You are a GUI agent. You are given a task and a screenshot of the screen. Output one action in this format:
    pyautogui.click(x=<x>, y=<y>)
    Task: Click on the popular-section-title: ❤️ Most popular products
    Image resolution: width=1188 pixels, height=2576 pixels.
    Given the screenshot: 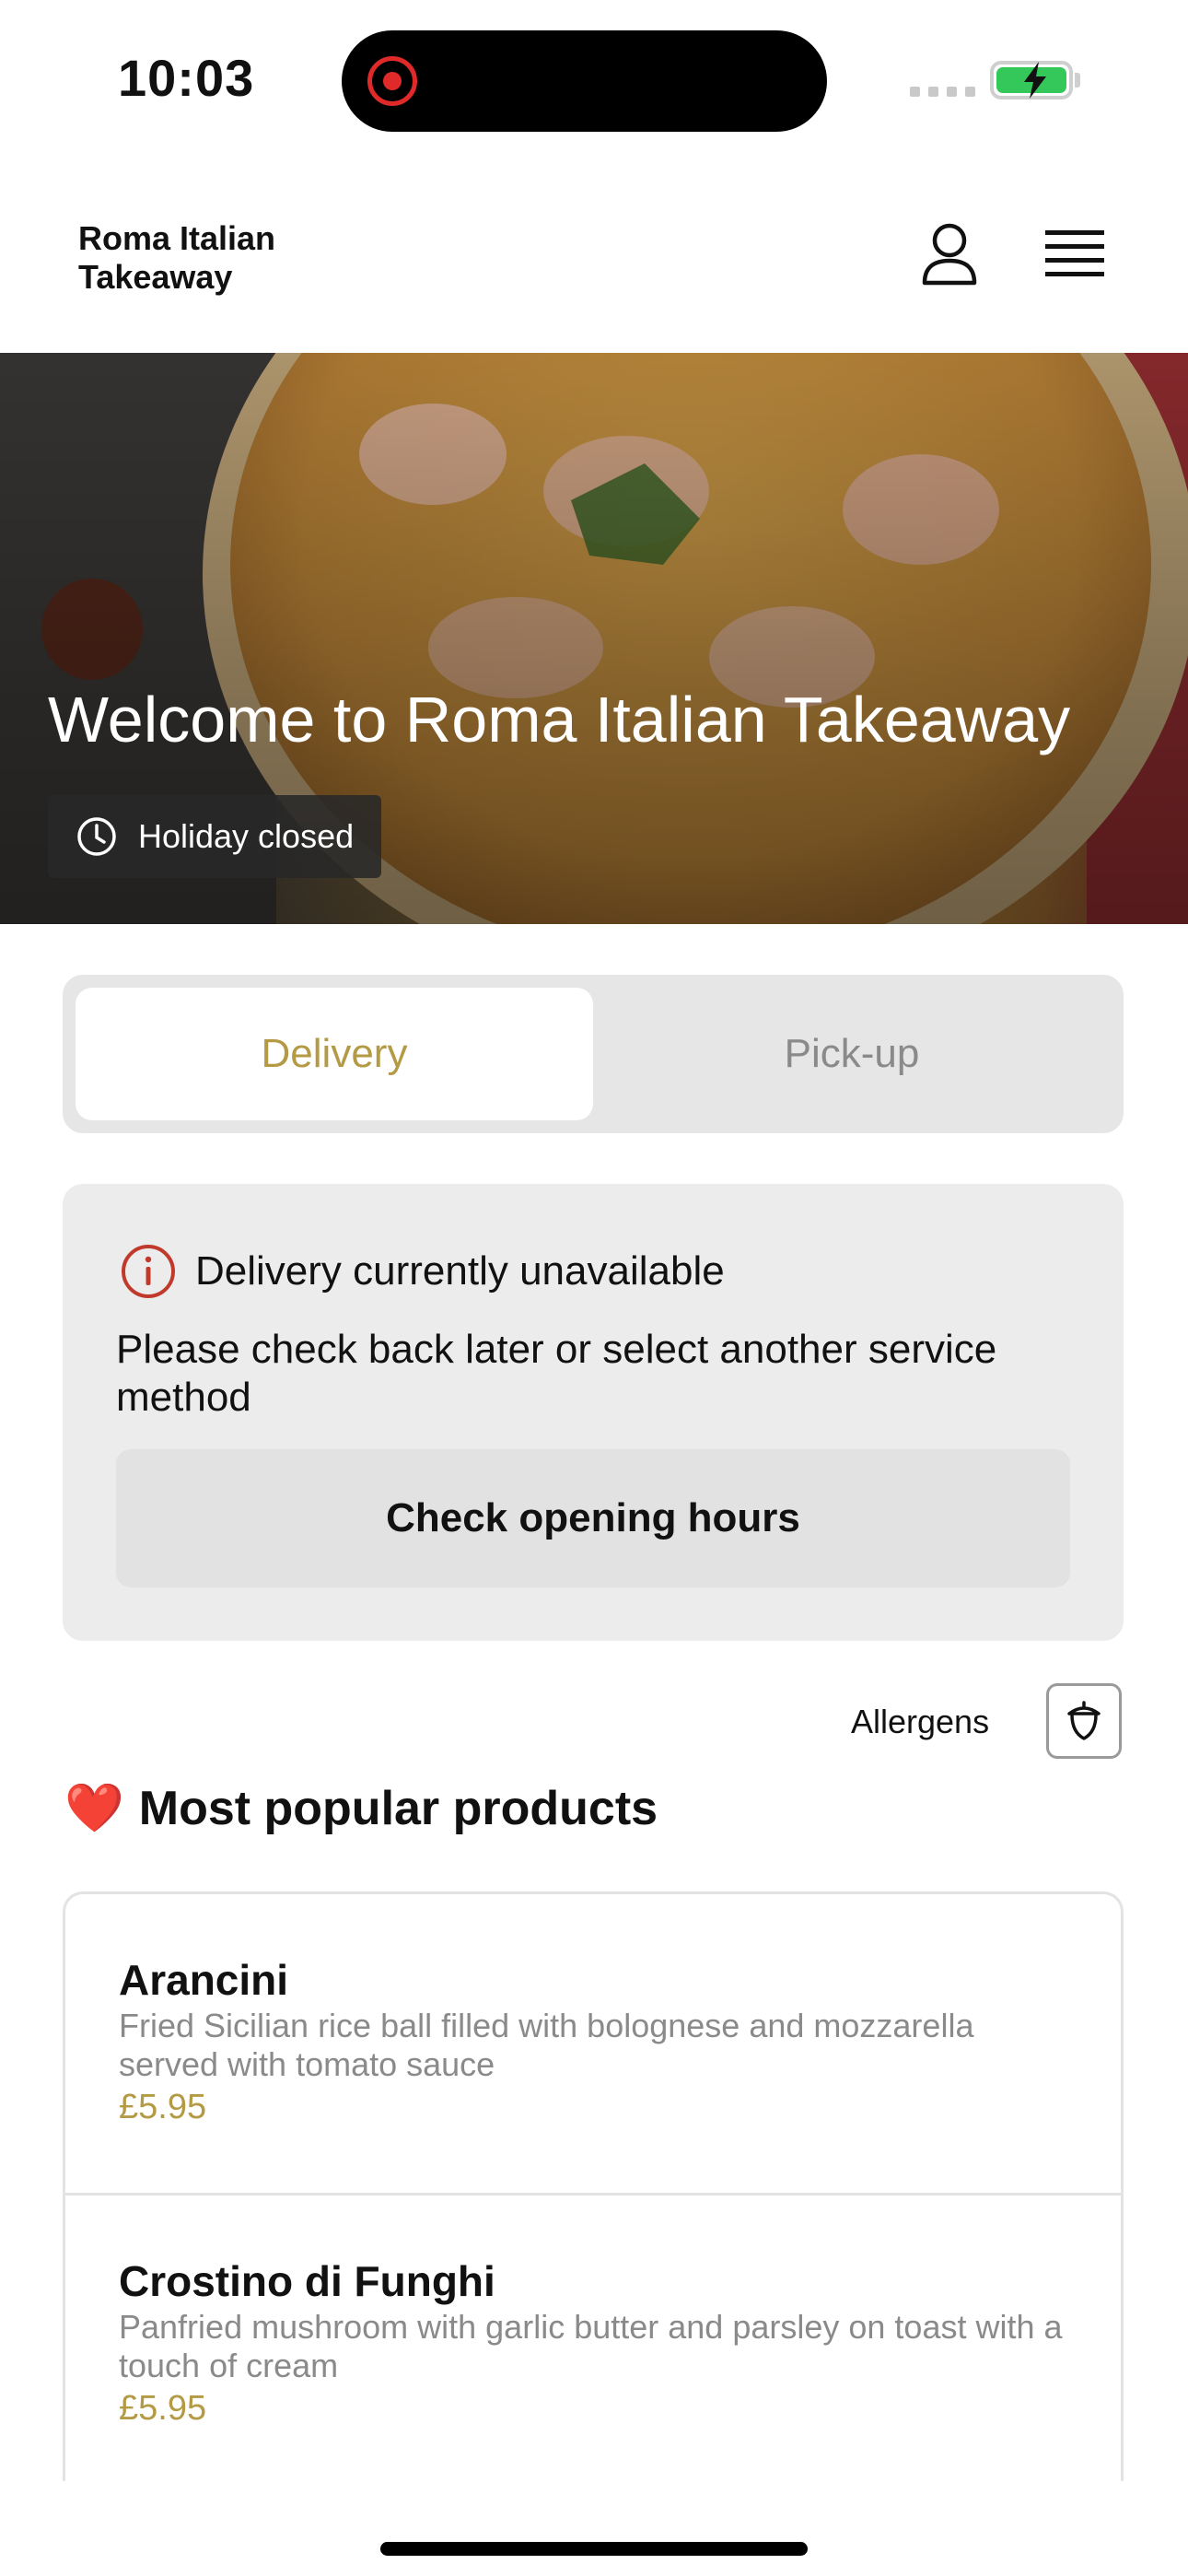 What is the action you would take?
    pyautogui.click(x=361, y=1808)
    